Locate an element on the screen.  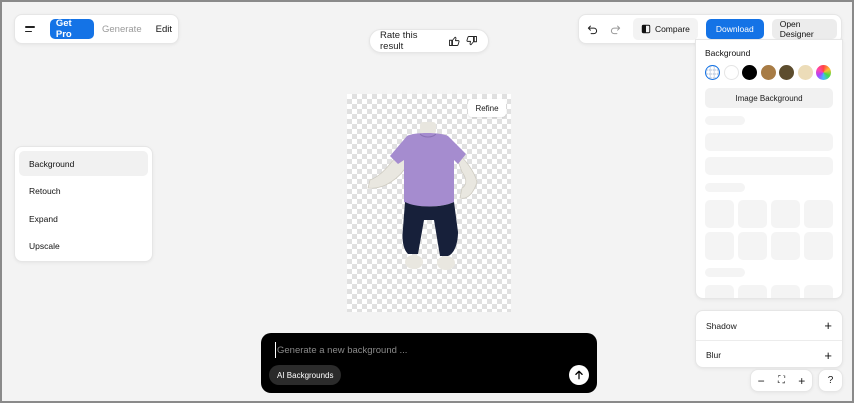
shadow-label: Shadow is located at coordinates (721, 325).